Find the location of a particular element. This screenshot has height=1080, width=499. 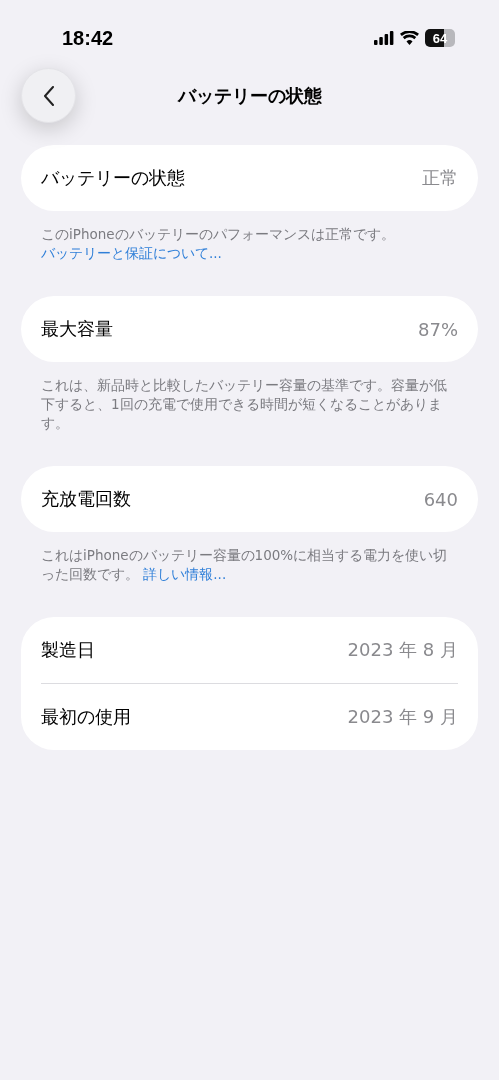

row-value: 2023 年 9 月 is located at coordinates (402, 717).